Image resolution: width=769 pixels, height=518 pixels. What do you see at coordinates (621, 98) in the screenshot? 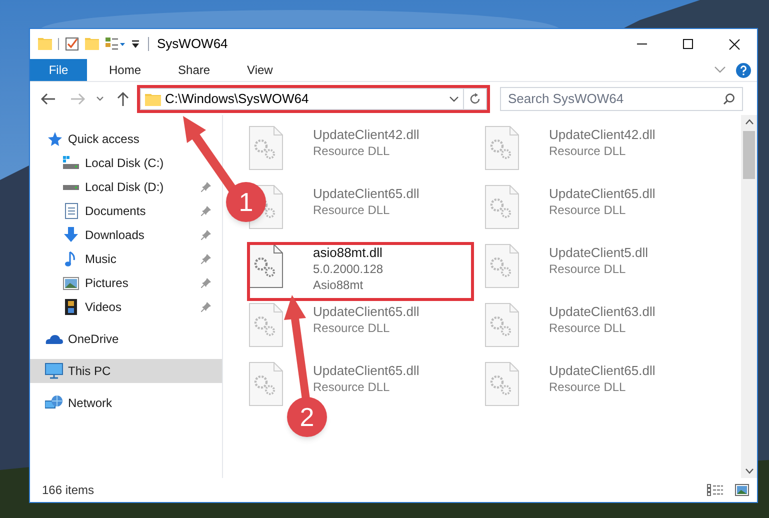
I see `search-field: Search SysWOW64` at bounding box center [621, 98].